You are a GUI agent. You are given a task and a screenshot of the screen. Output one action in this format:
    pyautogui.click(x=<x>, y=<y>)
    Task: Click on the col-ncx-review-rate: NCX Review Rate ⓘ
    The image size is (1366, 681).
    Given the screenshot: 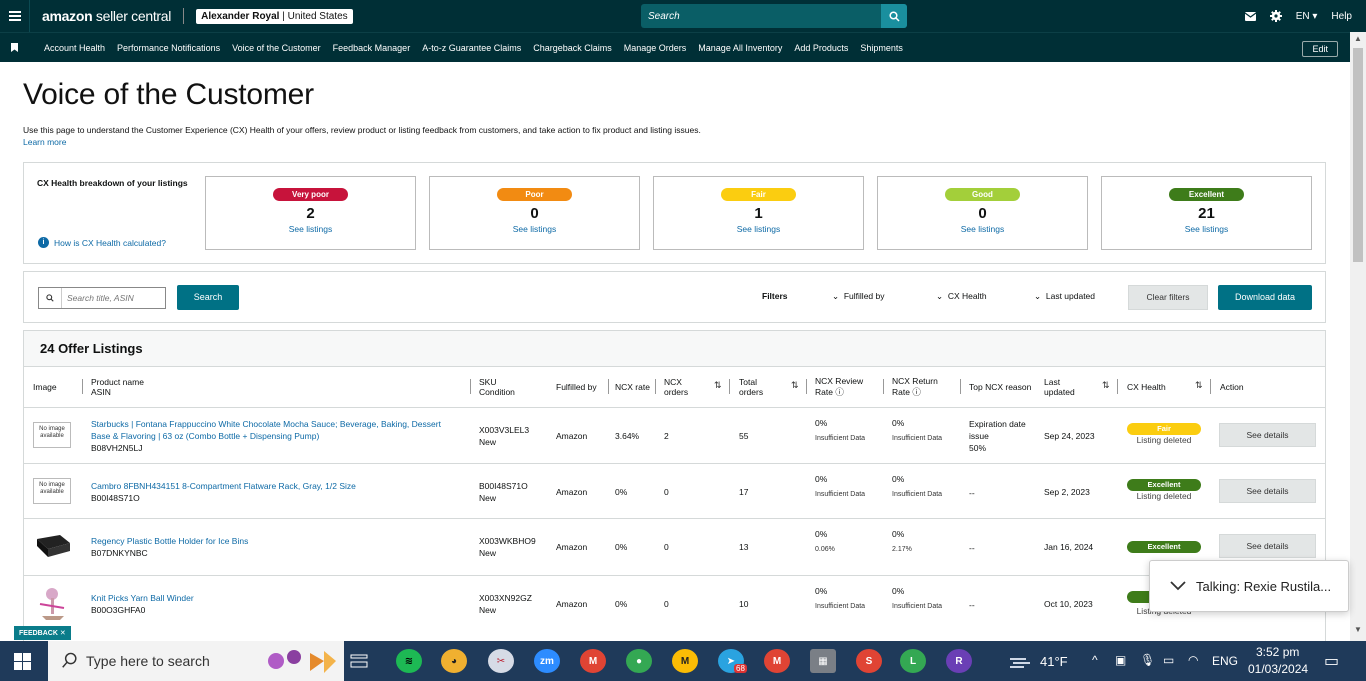 What is the action you would take?
    pyautogui.click(x=839, y=387)
    